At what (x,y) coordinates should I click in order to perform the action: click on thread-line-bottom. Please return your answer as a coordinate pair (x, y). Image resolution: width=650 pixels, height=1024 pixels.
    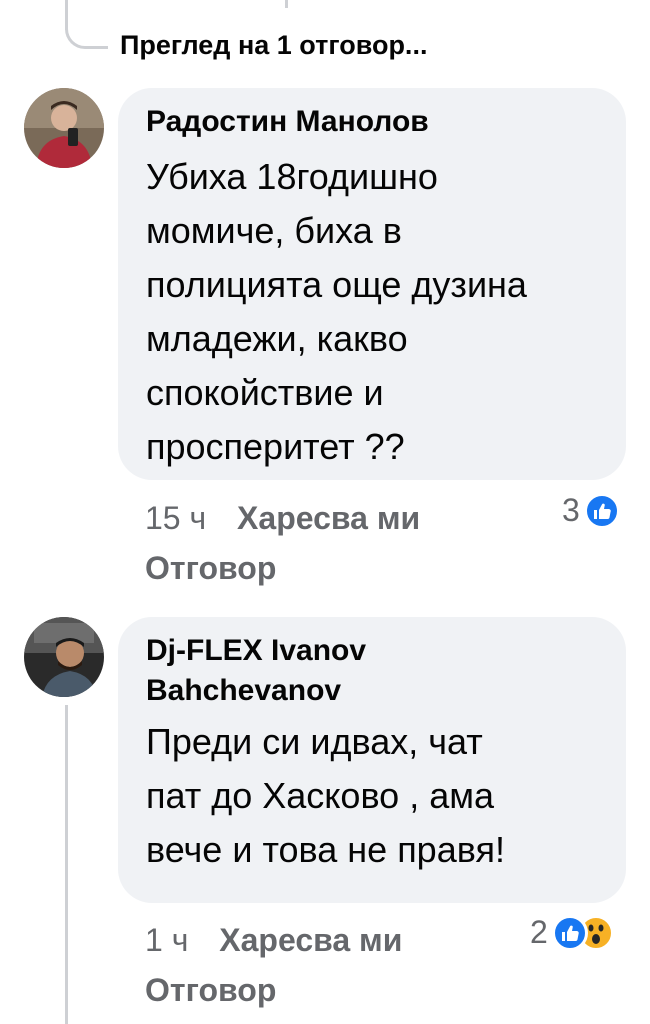
    Looking at the image, I should click on (66, 864).